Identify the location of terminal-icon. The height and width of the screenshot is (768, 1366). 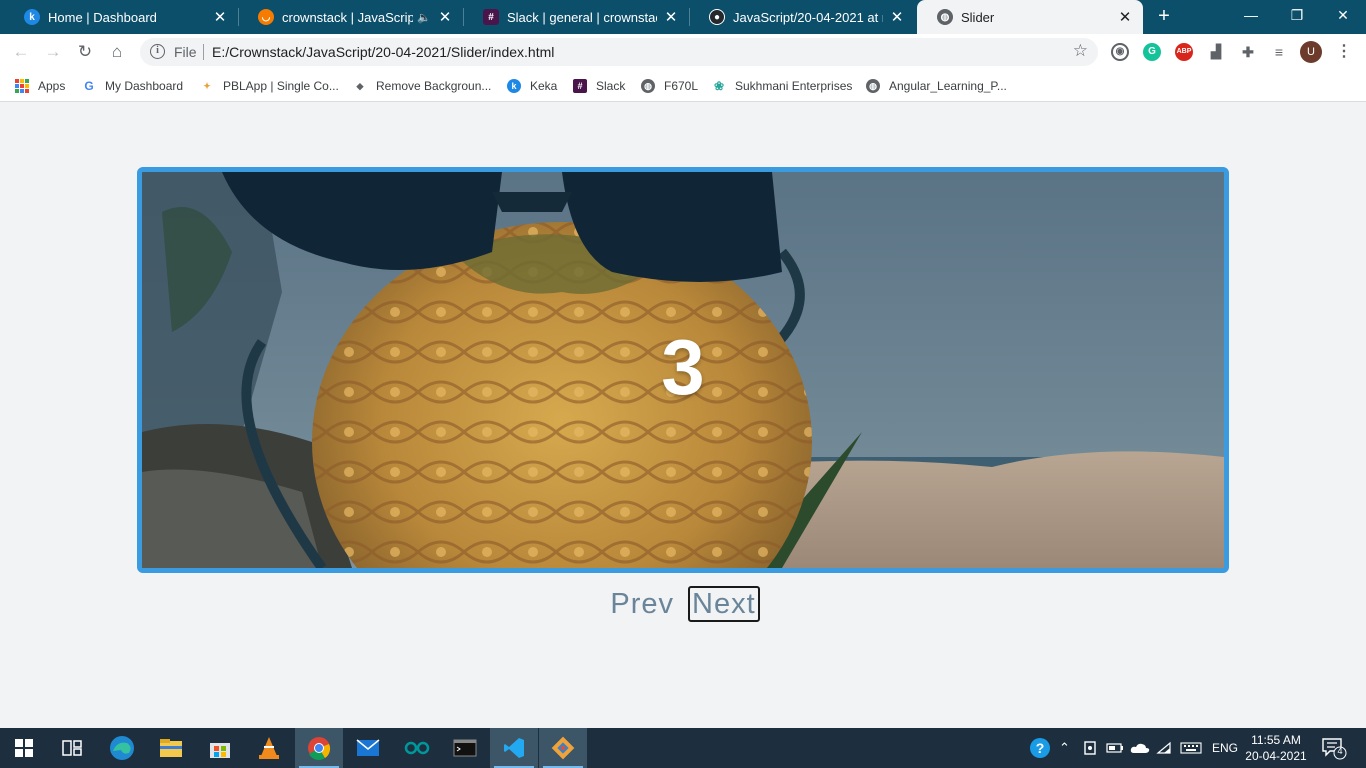
(465, 748).